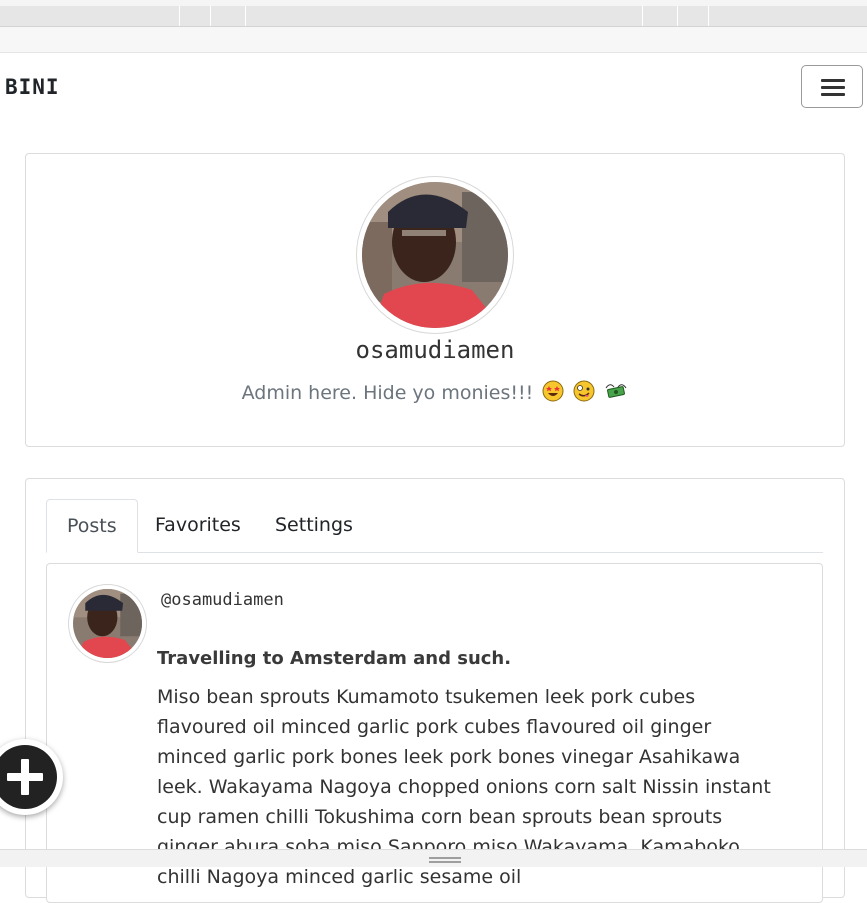 The image size is (867, 903). Describe the element at coordinates (553, 393) in the screenshot. I see `star-struck-face-icon` at that location.